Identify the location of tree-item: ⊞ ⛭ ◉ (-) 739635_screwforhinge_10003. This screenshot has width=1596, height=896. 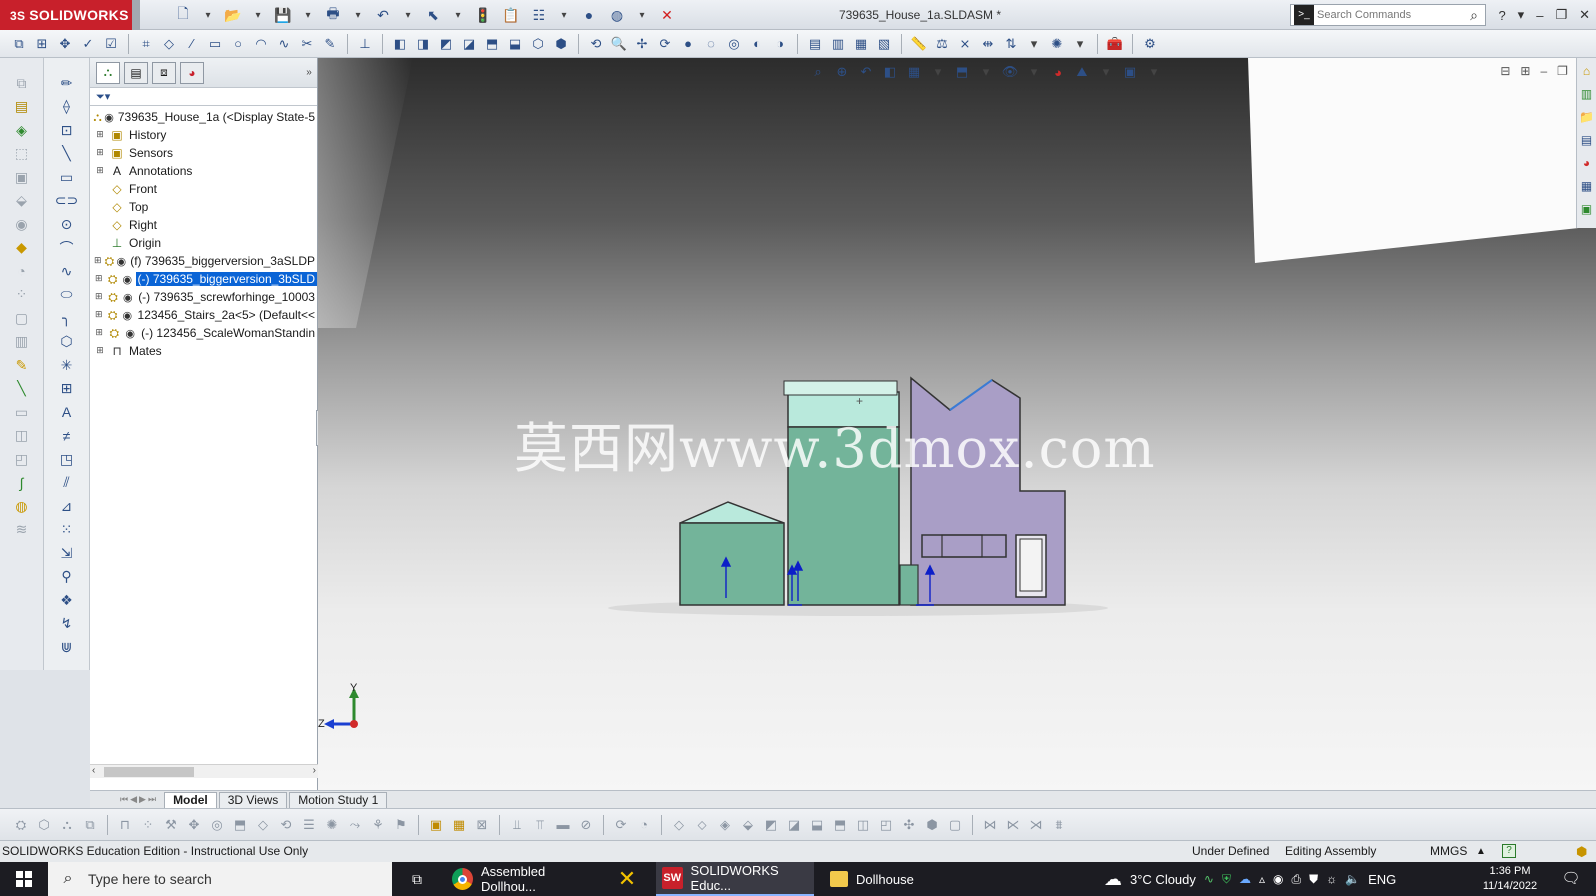
(203, 297).